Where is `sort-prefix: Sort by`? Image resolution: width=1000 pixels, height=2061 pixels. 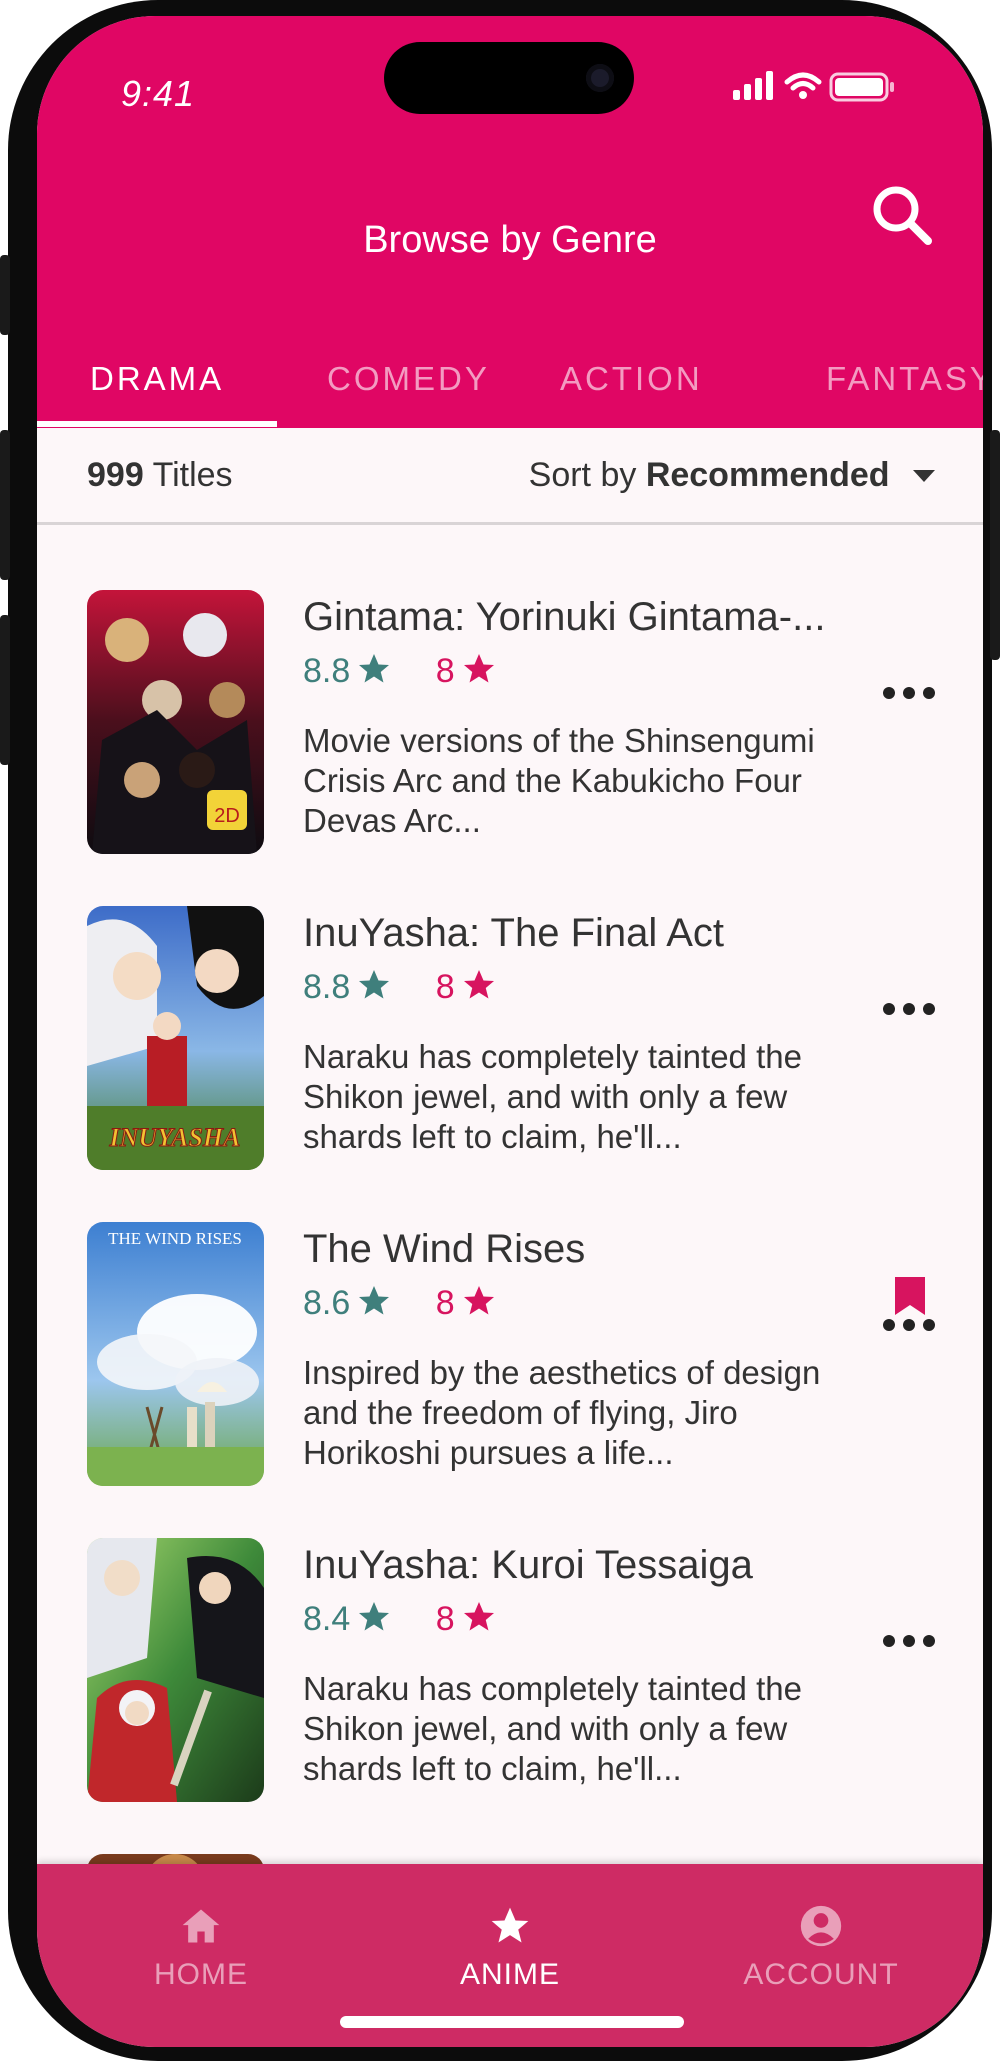 sort-prefix: Sort by is located at coordinates (582, 475).